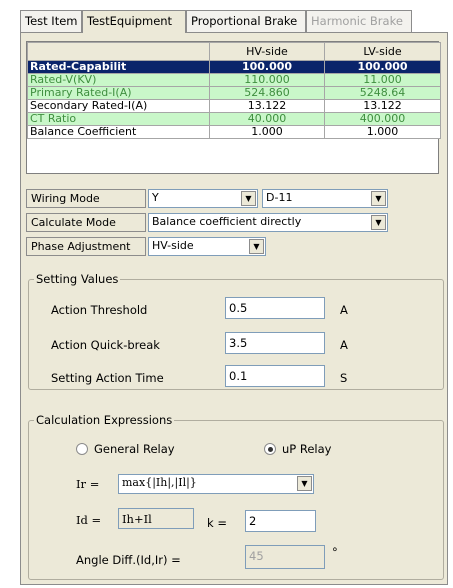 The height and width of the screenshot is (588, 453). What do you see at coordinates (88, 484) in the screenshot?
I see `ir-label: Ir =` at bounding box center [88, 484].